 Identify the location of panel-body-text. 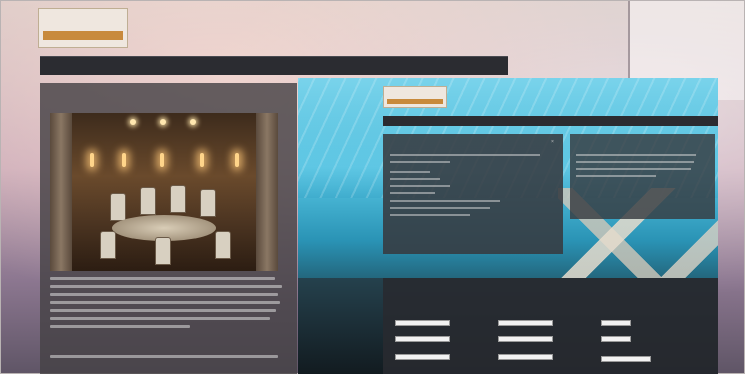
(167, 305).